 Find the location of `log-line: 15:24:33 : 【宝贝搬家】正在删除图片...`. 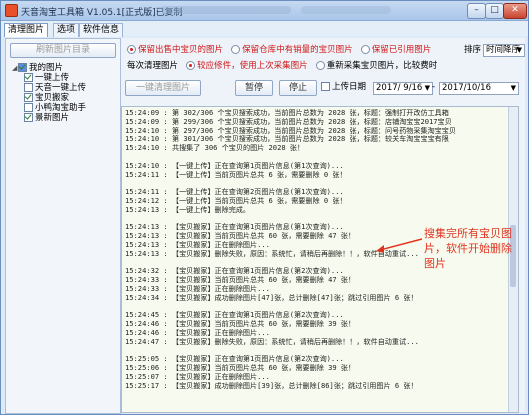

log-line: 15:24:33 : 【宝贝搬家】正在删除图片... is located at coordinates (197, 289).